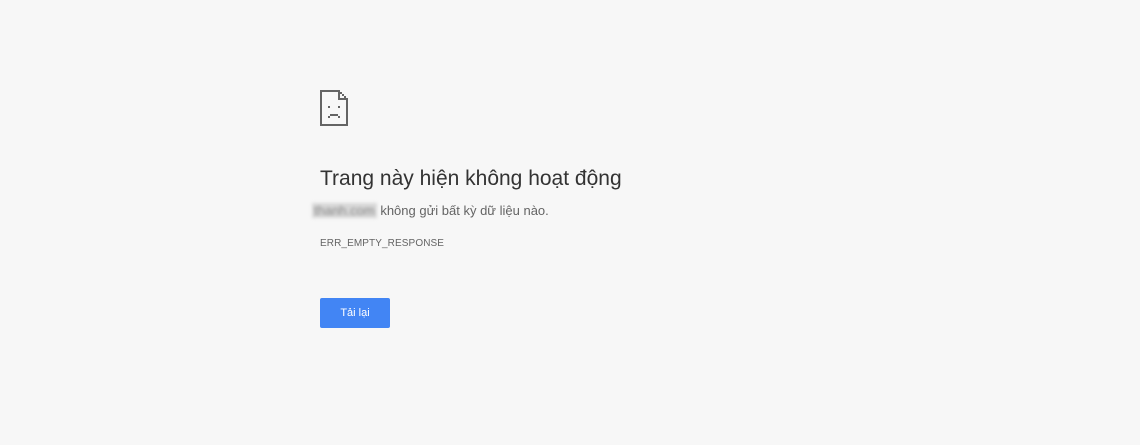  I want to click on blurred-host: thanh.com, so click(344, 210).